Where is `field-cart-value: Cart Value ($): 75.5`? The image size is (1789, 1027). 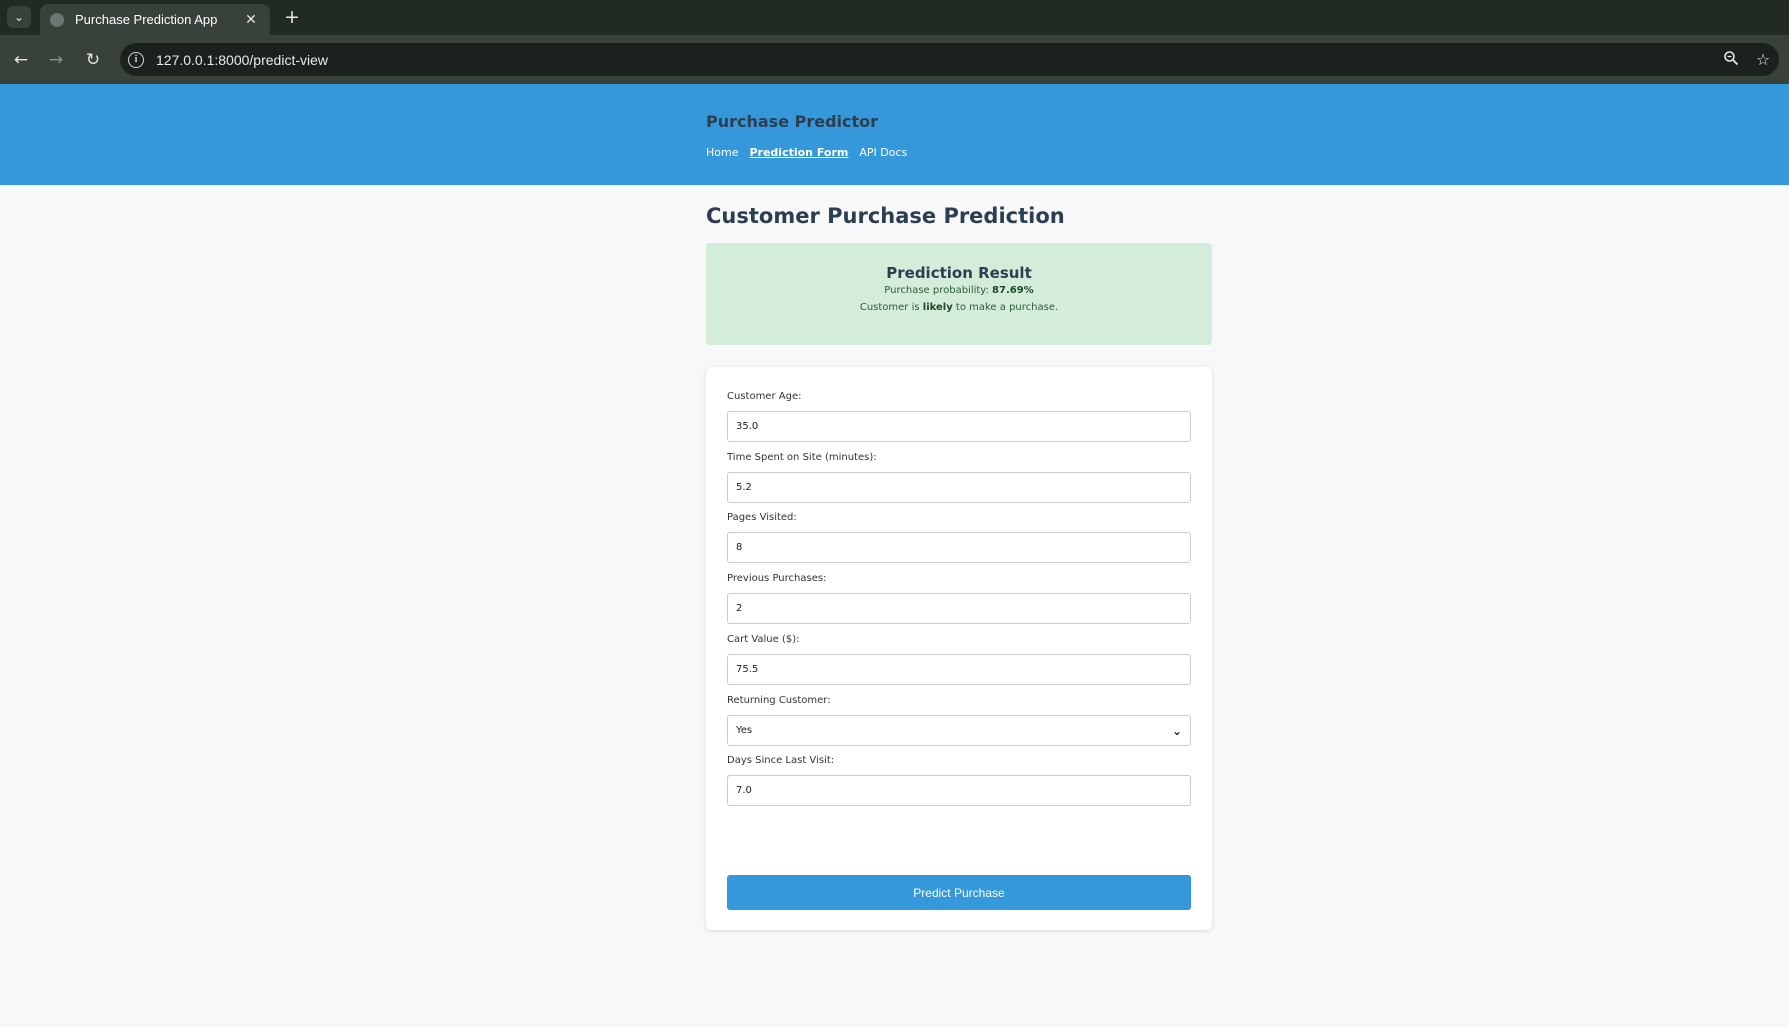 field-cart-value: Cart Value ($): 75.5 is located at coordinates (959, 659).